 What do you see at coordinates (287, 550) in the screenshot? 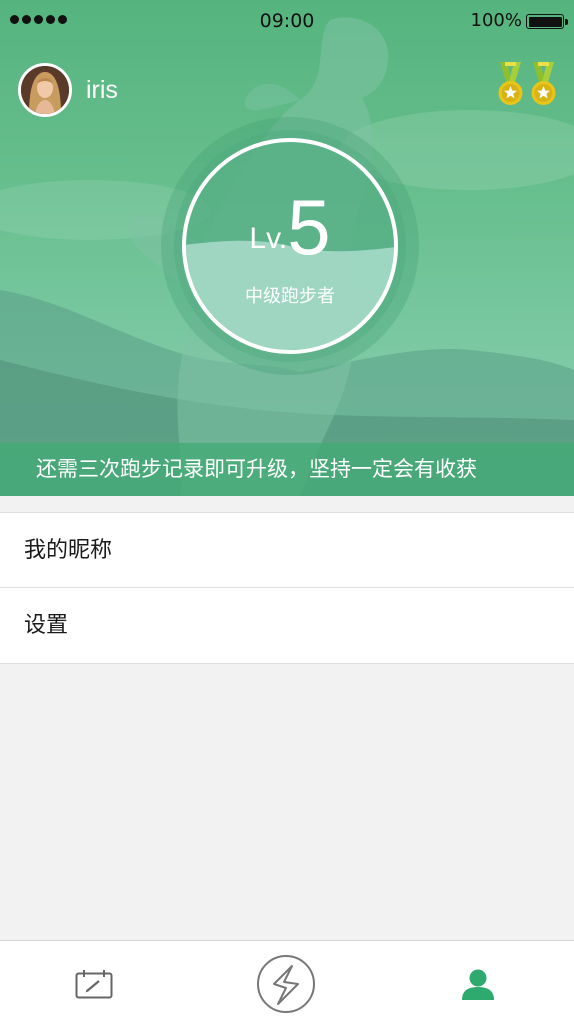
I see `menu-item-nickname: 我的昵称` at bounding box center [287, 550].